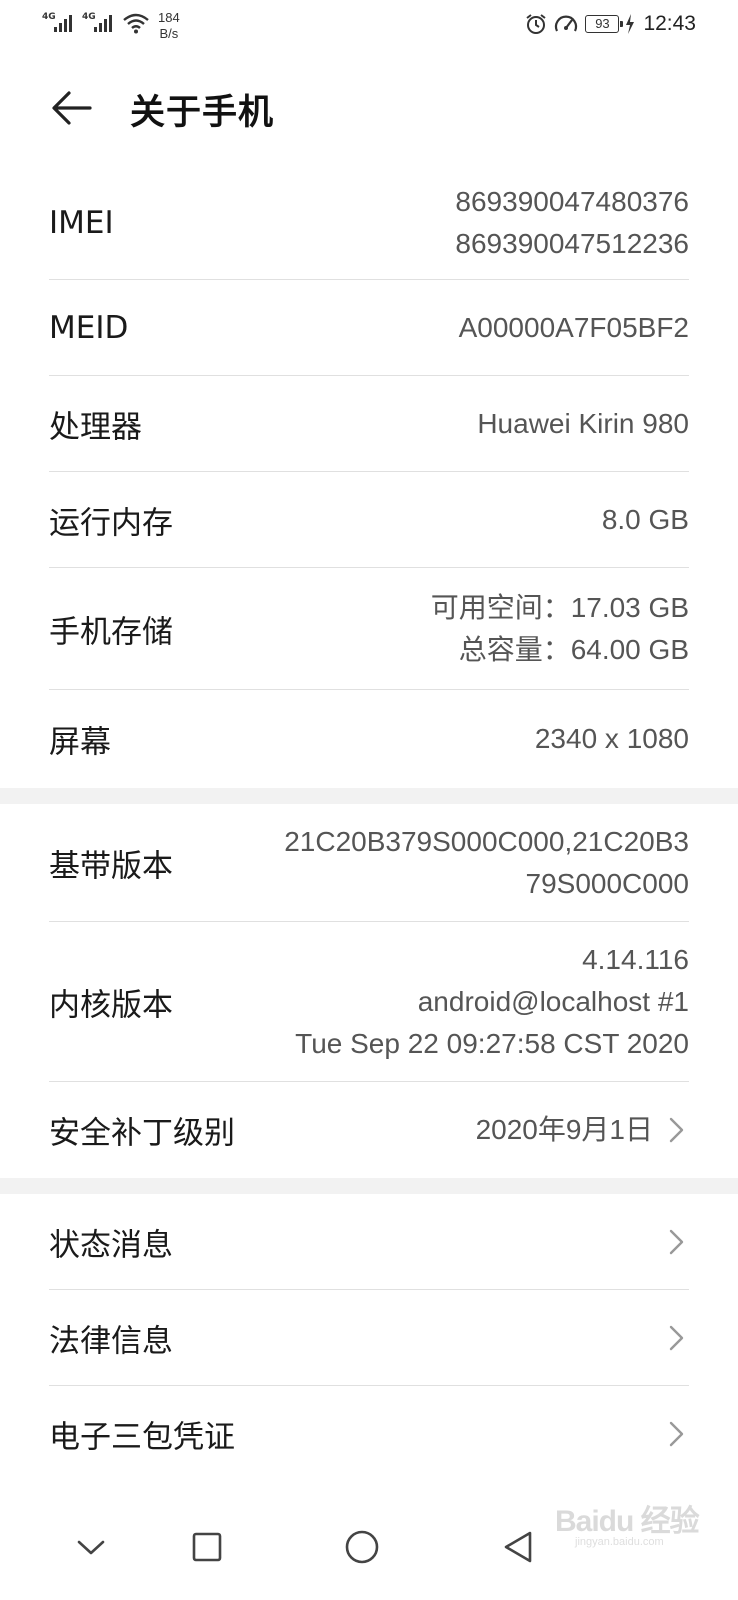 Image resolution: width=738 pixels, height=1600 pixels. I want to click on row-label: 处理器, so click(95, 427).